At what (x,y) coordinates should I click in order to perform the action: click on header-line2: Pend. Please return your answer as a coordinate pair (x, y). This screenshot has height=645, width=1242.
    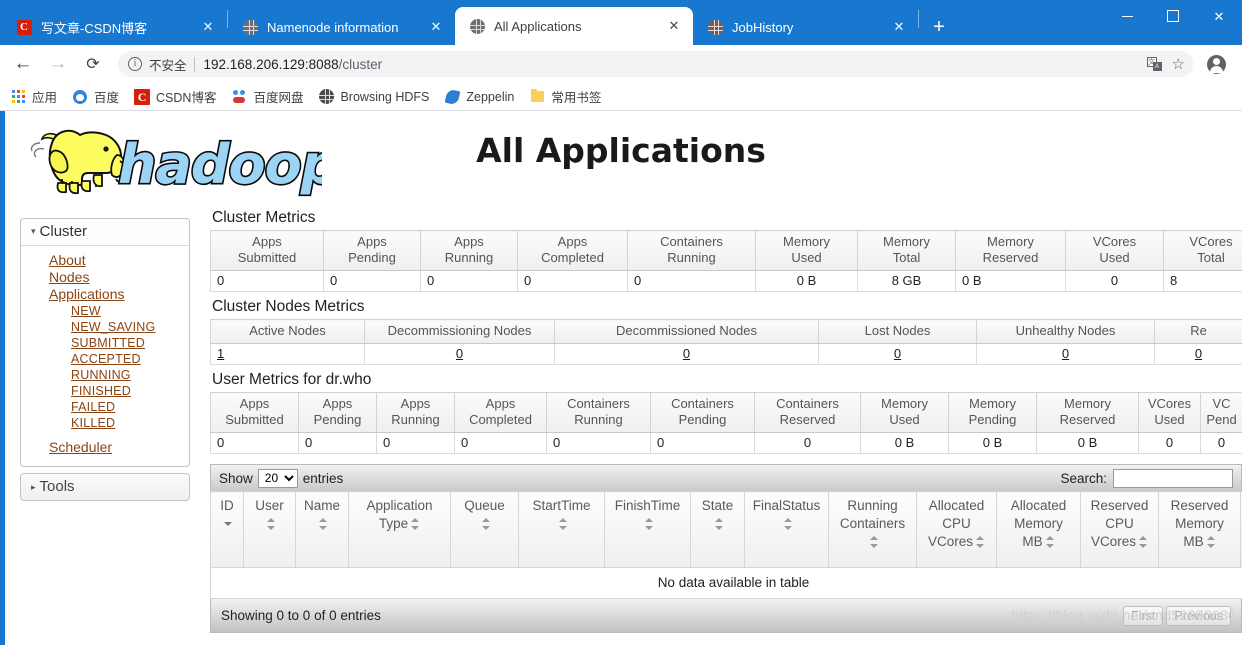
    Looking at the image, I should click on (1221, 419).